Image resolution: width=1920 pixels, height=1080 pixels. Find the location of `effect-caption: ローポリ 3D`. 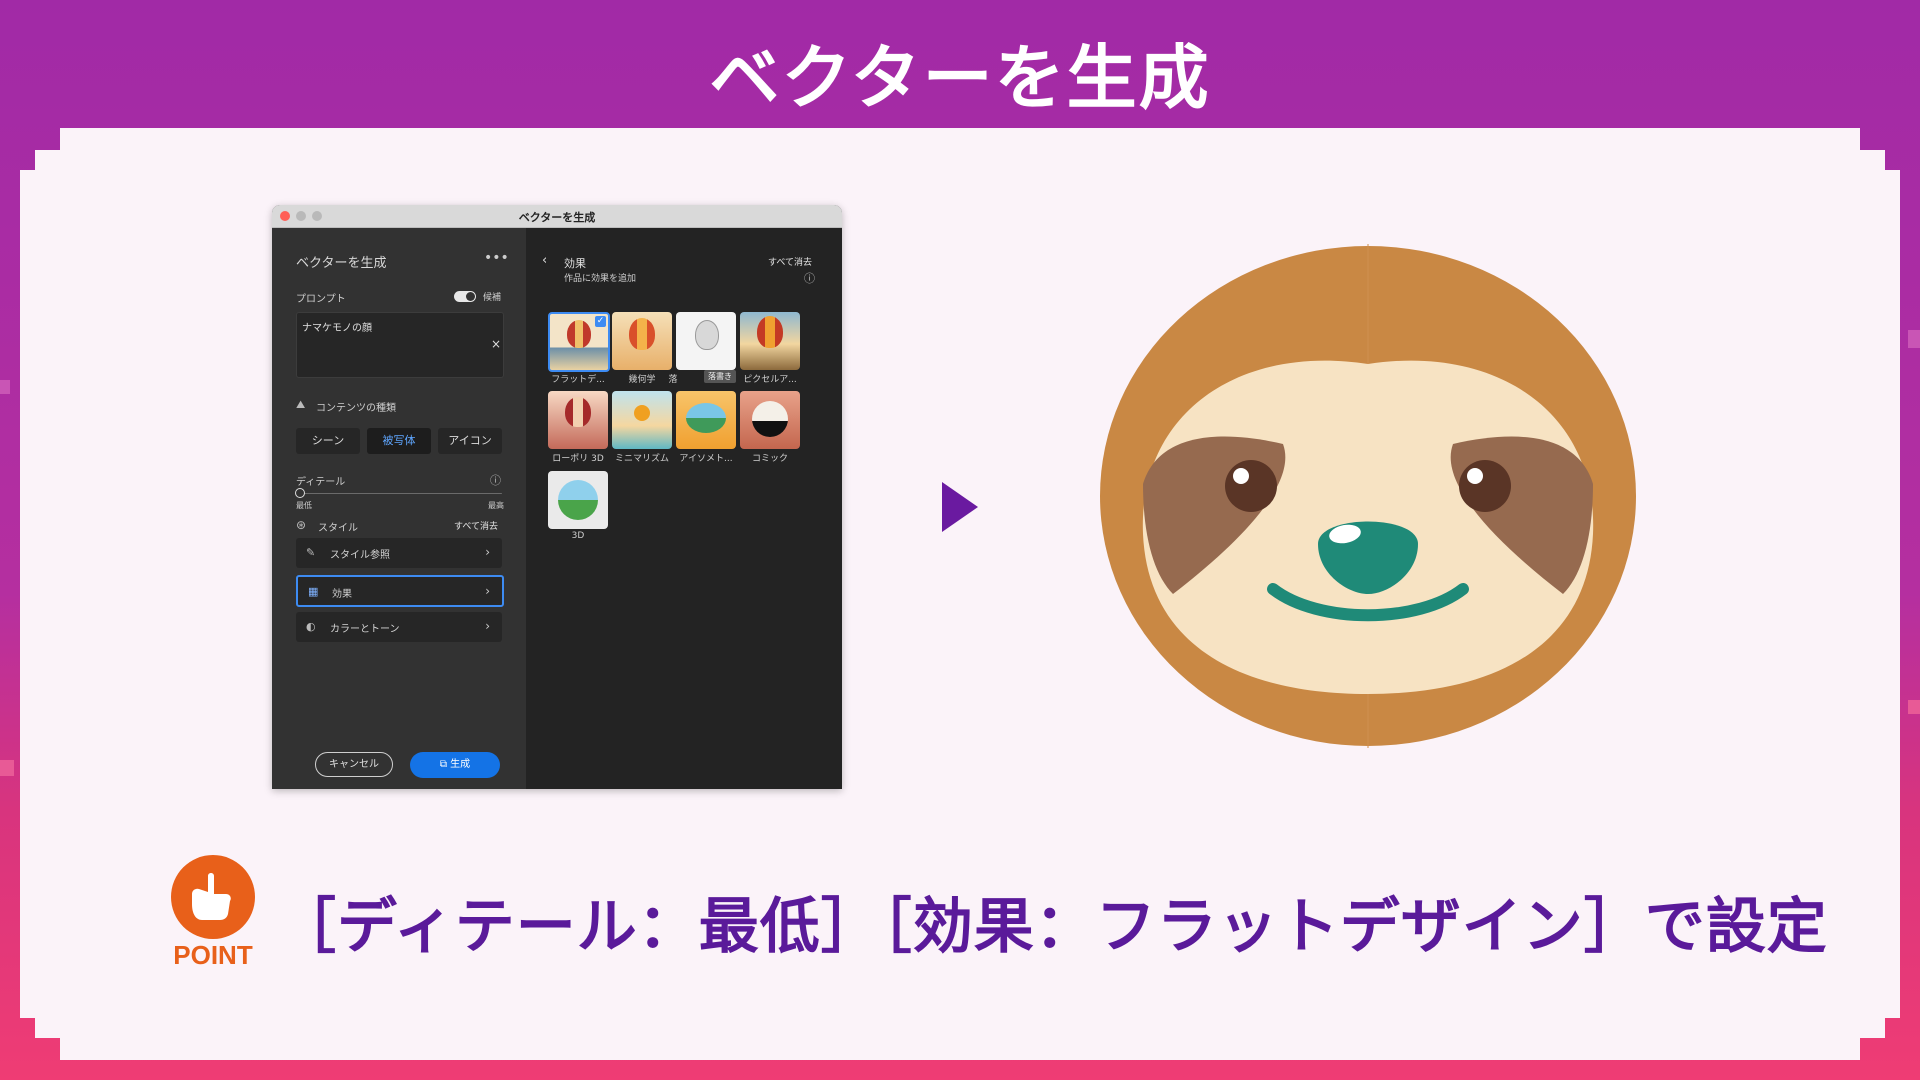

effect-caption: ローポリ 3D is located at coordinates (578, 459).